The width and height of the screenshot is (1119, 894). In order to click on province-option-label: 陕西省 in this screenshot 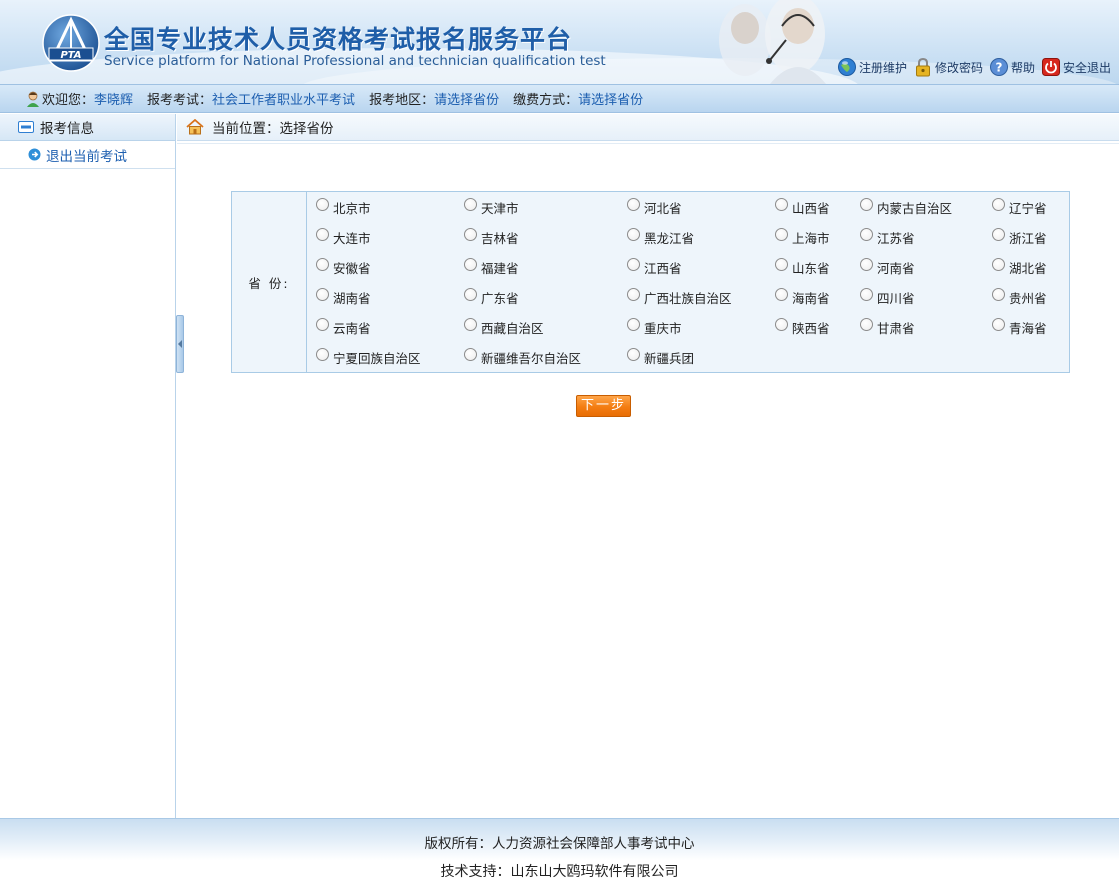, I will do `click(811, 328)`.